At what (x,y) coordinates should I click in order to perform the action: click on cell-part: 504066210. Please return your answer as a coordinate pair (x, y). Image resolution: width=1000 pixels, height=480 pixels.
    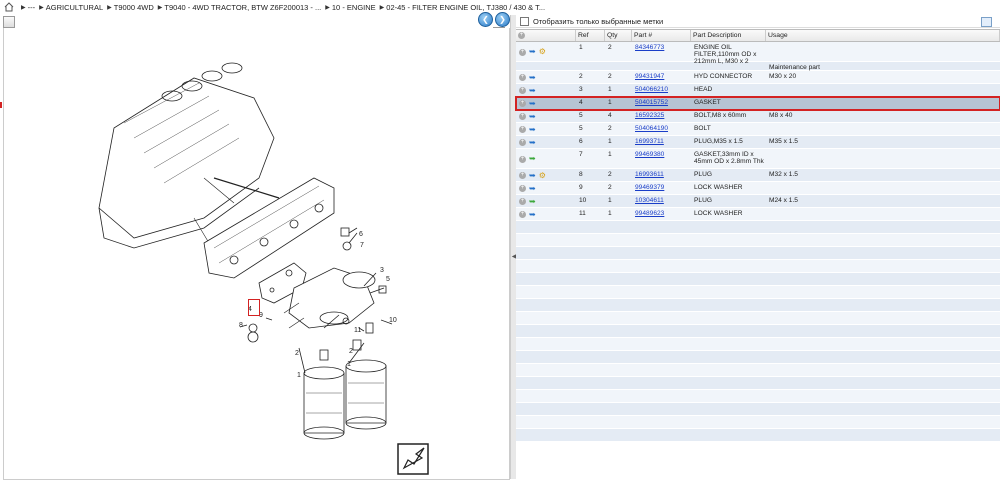
    Looking at the image, I should click on (661, 90).